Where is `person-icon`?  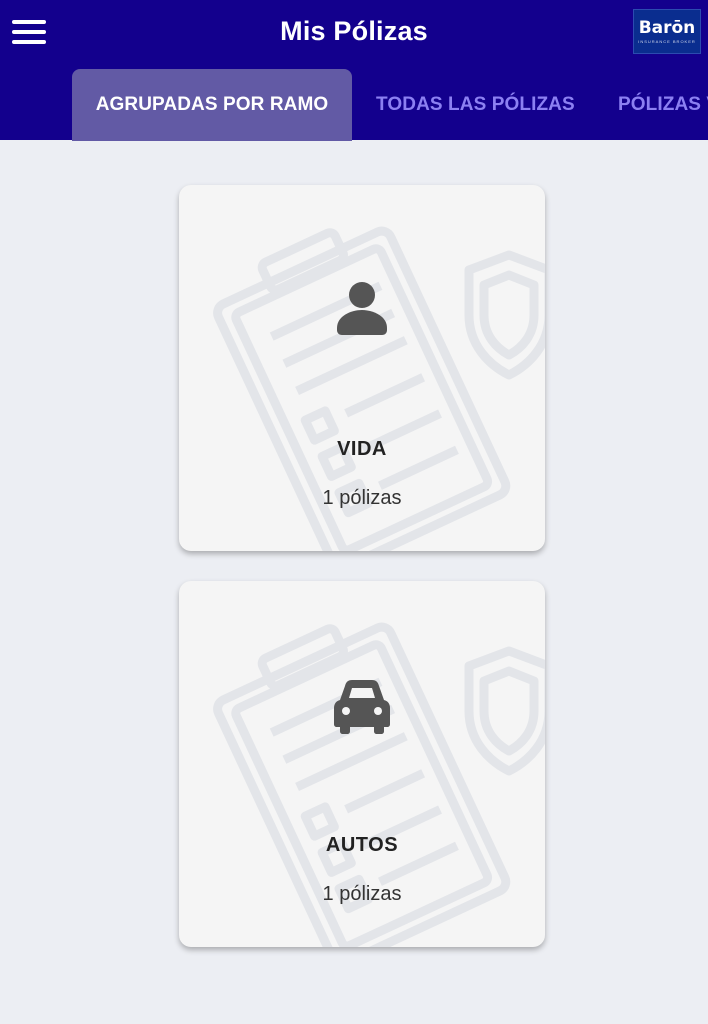
person-icon is located at coordinates (362, 308).